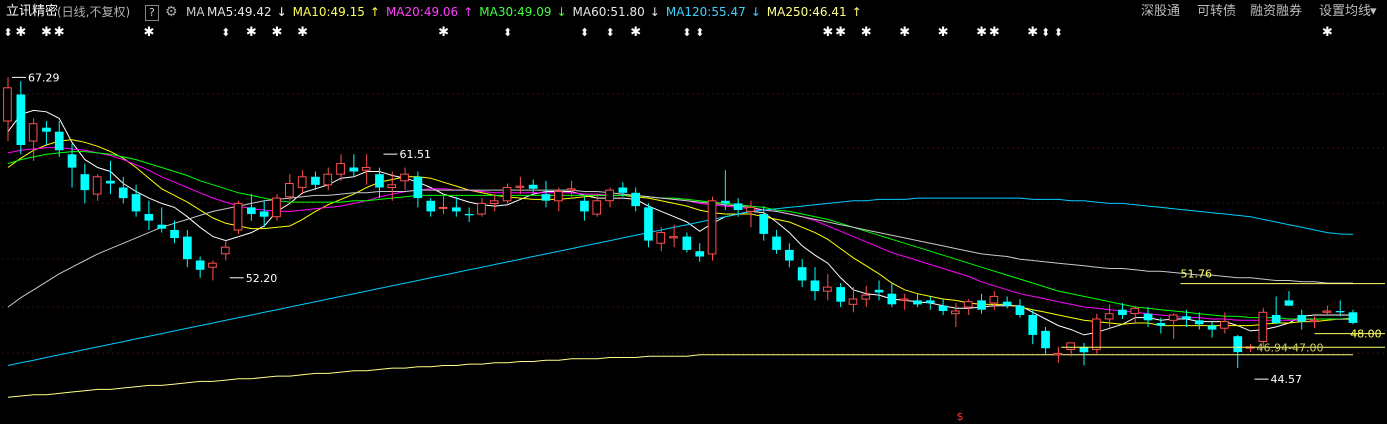 The image size is (1387, 424). I want to click on event-arrow-6: ⬍, so click(699, 32).